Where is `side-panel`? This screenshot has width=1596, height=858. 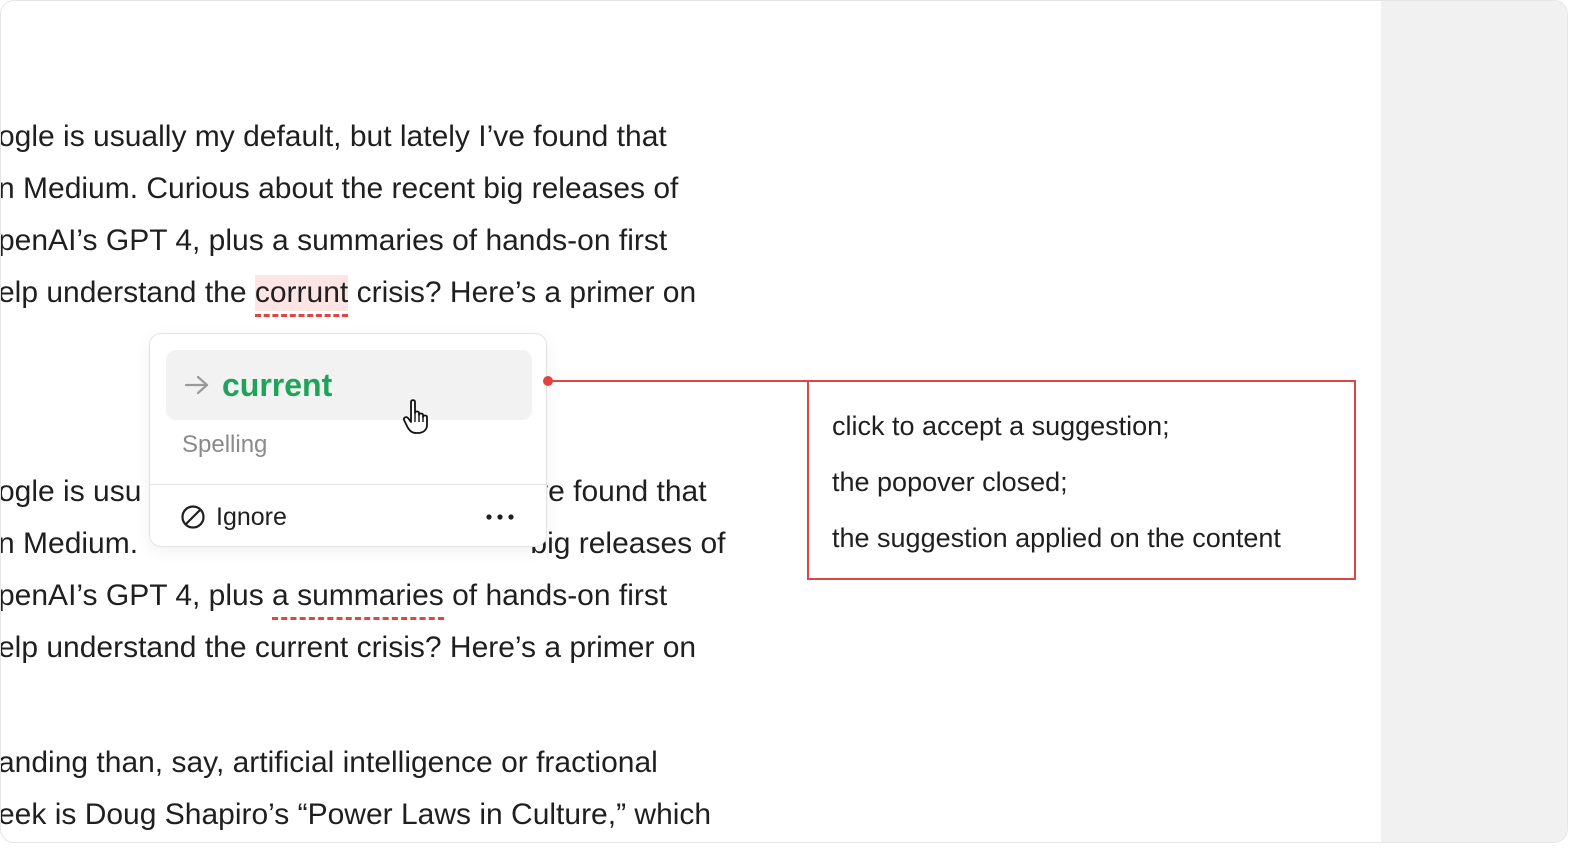
side-panel is located at coordinates (1474, 421).